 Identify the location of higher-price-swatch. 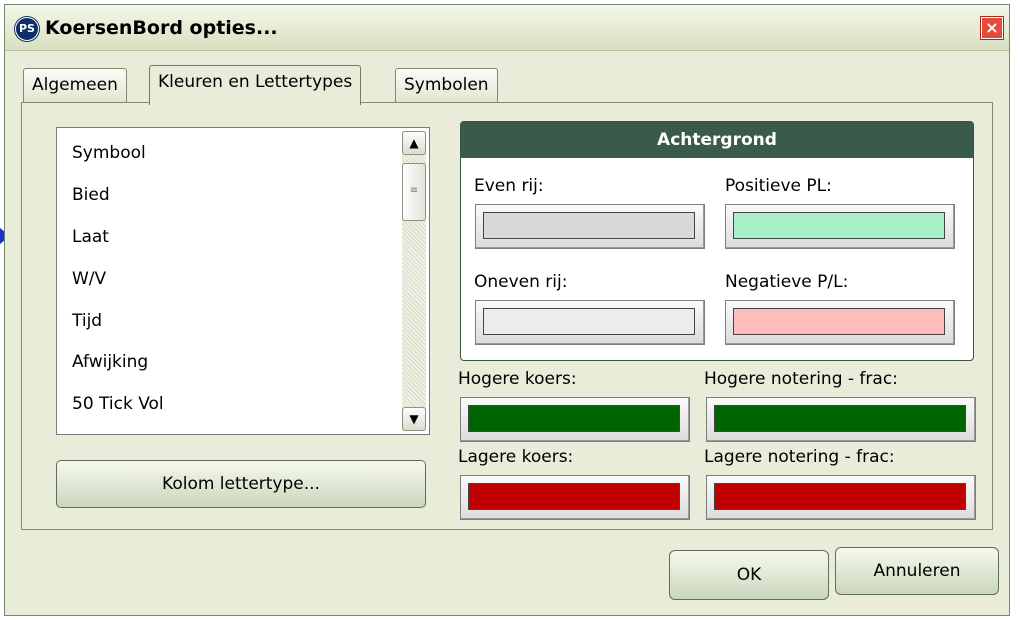
(574, 418).